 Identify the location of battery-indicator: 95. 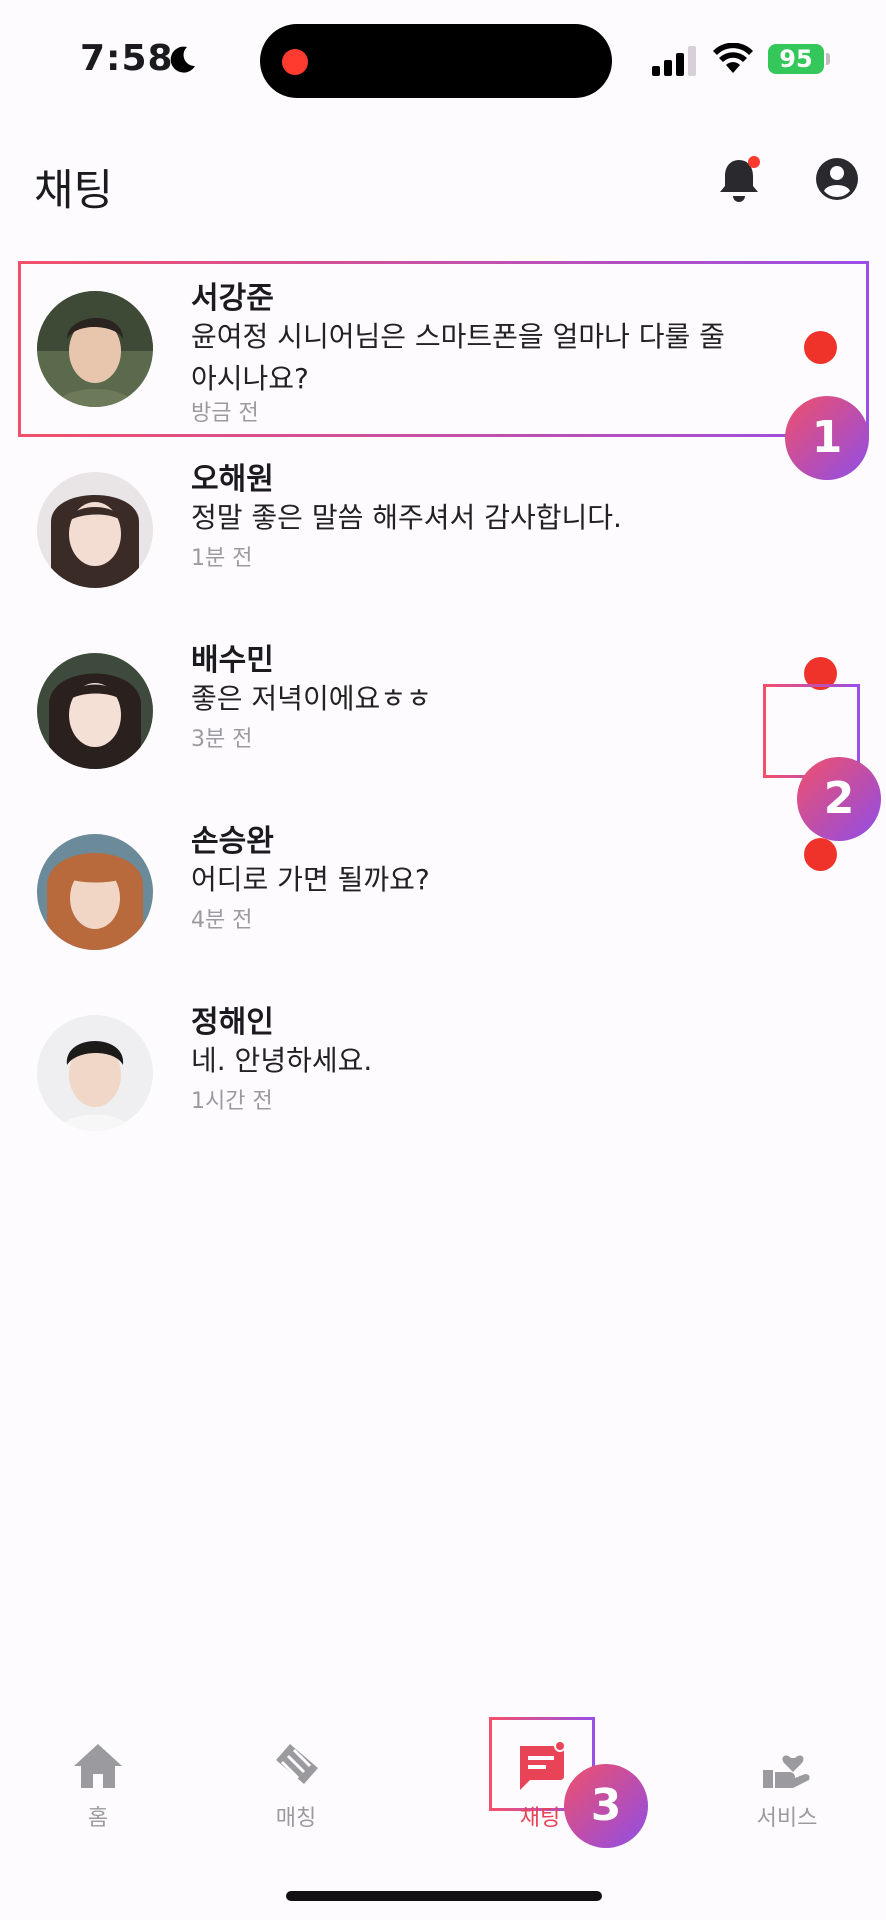
(796, 59).